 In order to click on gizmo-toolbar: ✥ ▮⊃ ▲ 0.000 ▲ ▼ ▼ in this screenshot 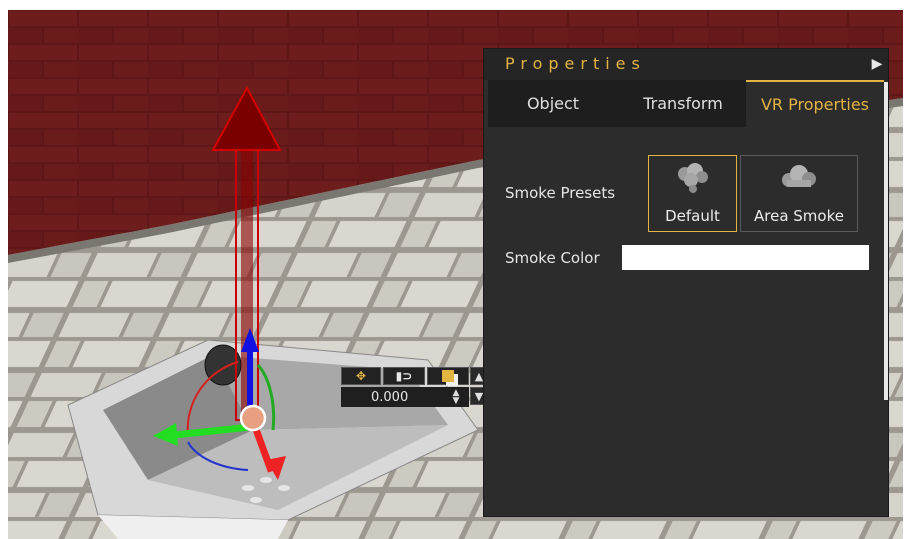, I will do `click(415, 387)`.